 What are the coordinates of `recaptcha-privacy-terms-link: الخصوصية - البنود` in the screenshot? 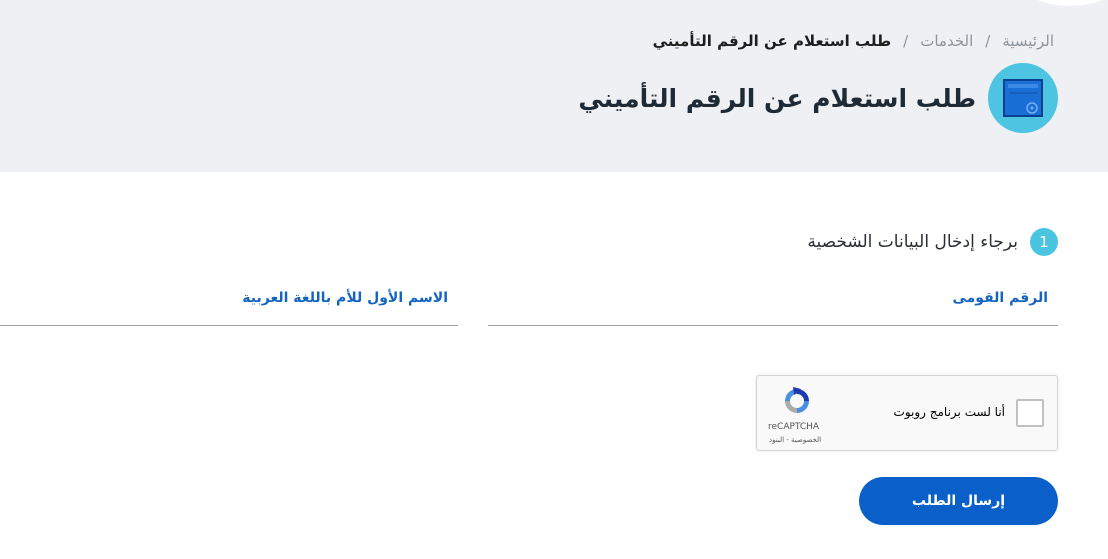 It's located at (795, 440).